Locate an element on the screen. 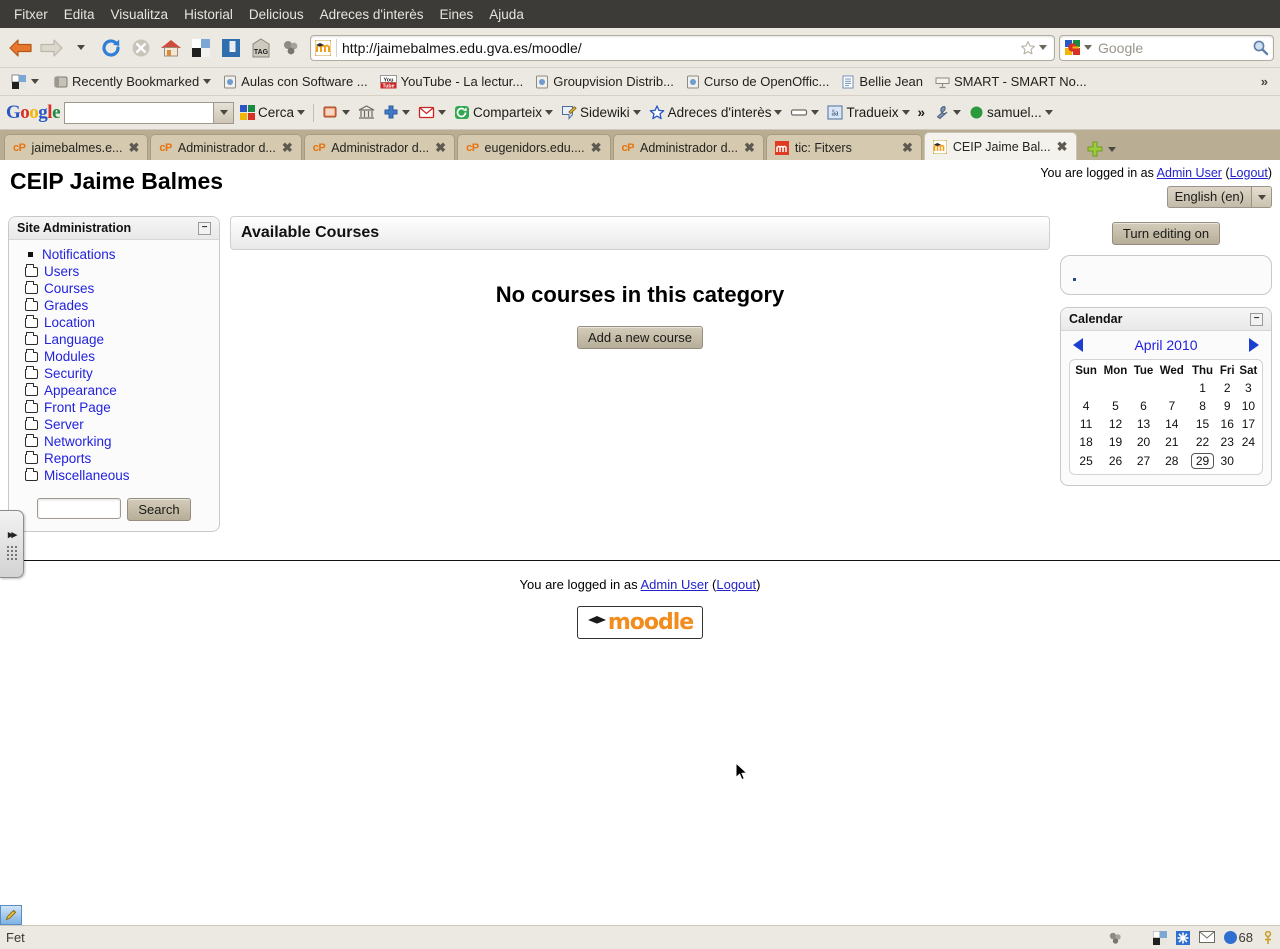  google-toolbar-highlight is located at coordinates (804, 112).